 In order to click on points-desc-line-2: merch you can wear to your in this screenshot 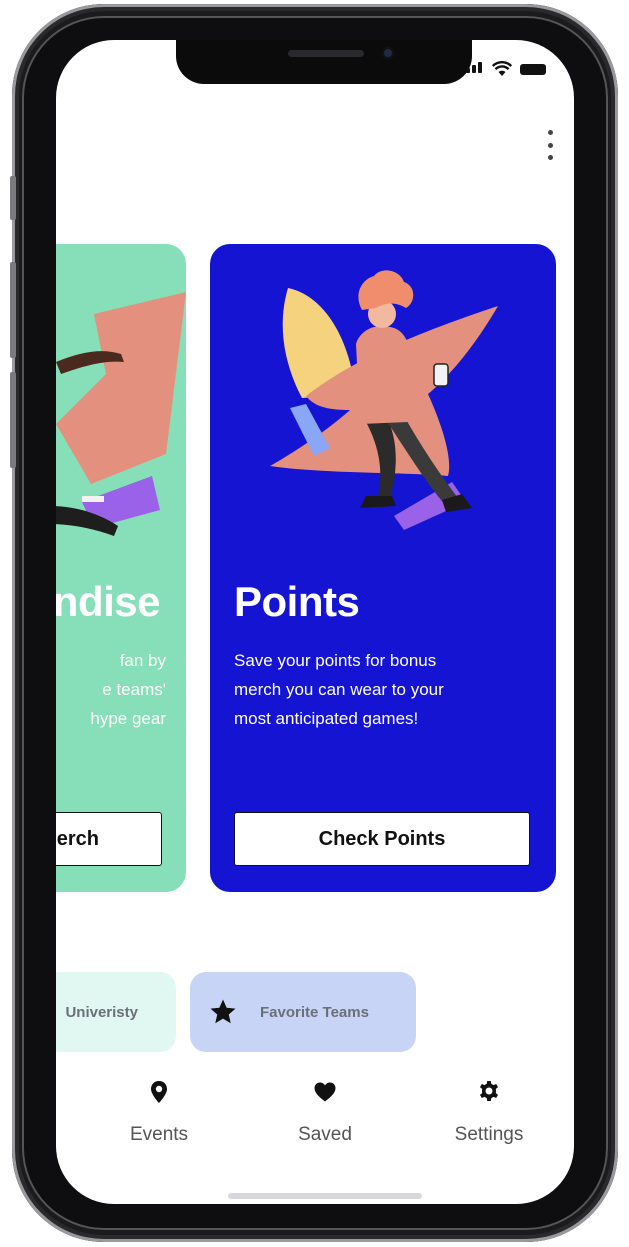, I will do `click(339, 689)`.